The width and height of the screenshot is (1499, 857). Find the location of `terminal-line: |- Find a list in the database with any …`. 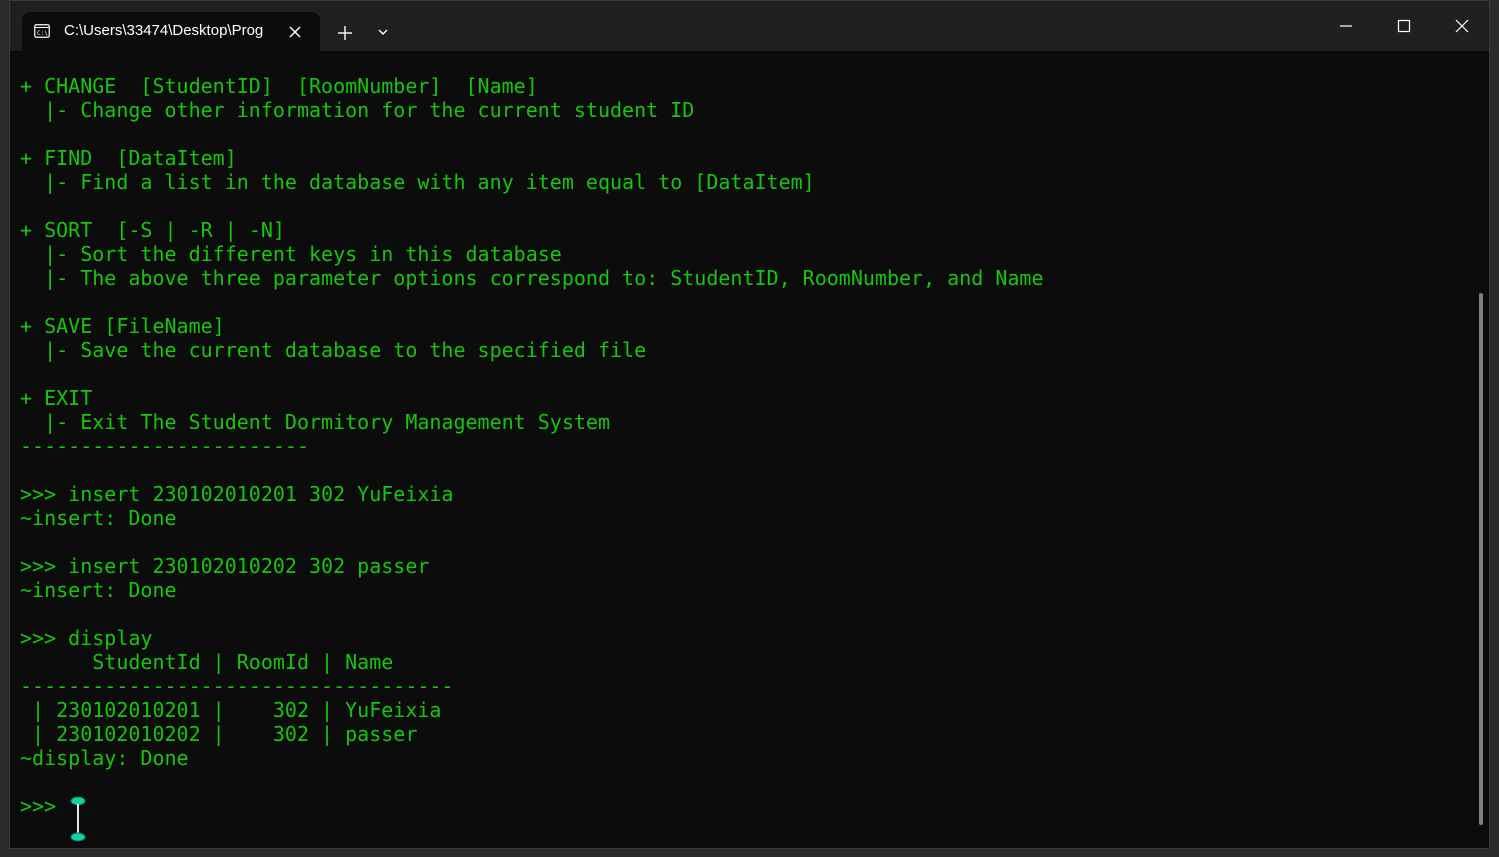

terminal-line: |- Find a list in the database with any … is located at coordinates (417, 182).